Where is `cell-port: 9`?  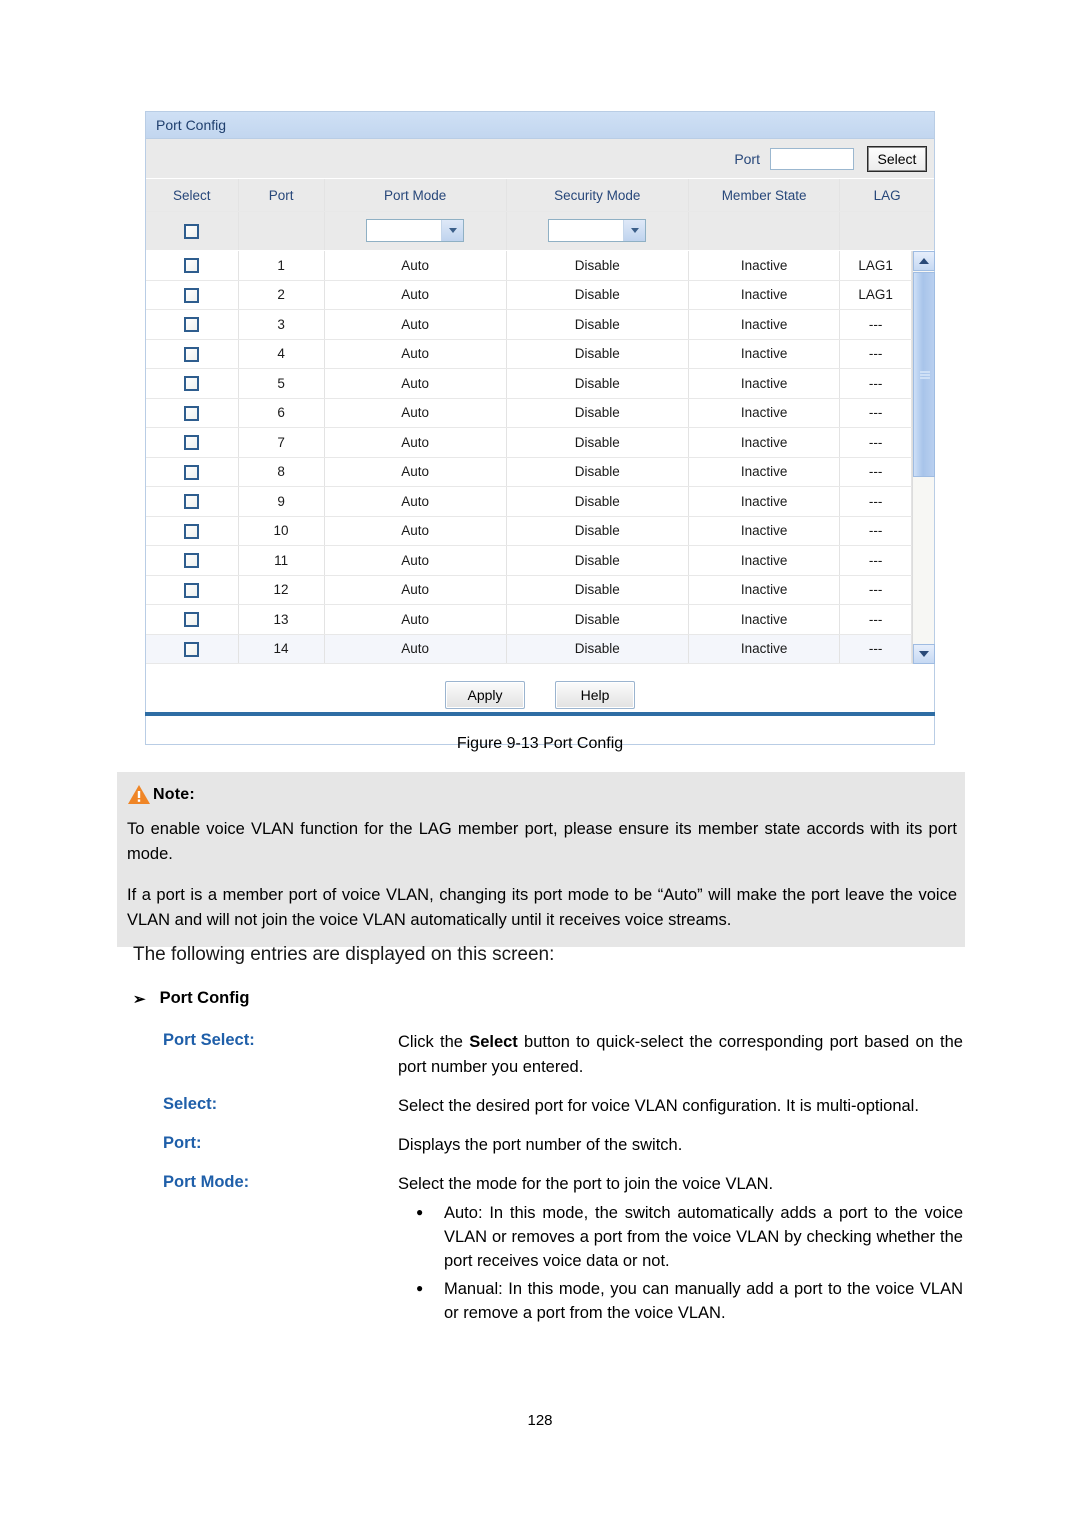
cell-port: 9 is located at coordinates (281, 501).